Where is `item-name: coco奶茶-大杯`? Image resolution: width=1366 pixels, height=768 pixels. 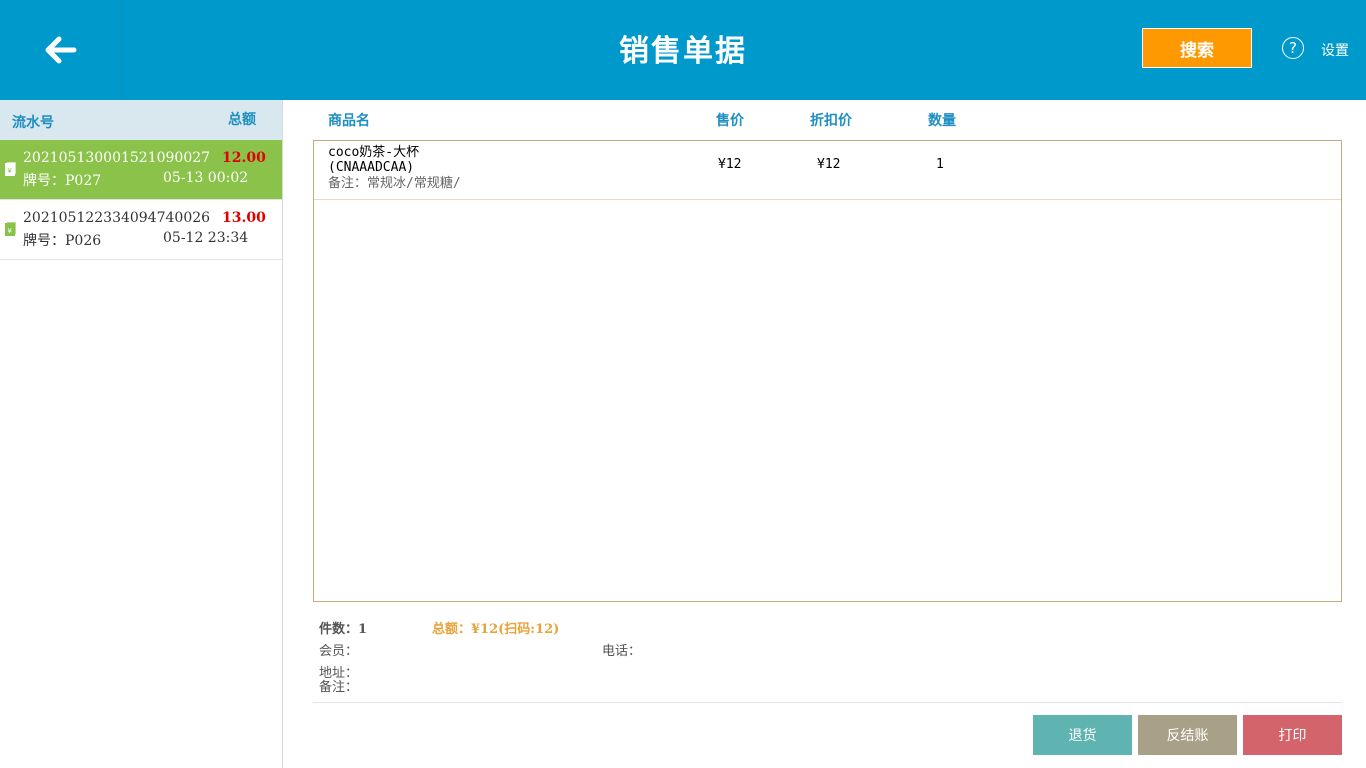 item-name: coco奶茶-大杯 is located at coordinates (374, 152).